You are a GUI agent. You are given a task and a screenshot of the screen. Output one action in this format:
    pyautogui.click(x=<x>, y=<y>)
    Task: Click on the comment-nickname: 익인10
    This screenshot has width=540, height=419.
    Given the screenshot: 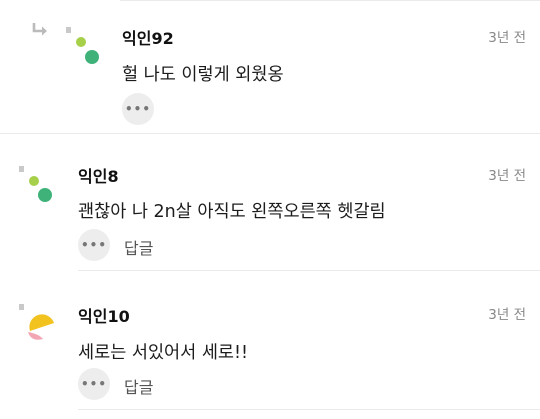 What is the action you would take?
    pyautogui.click(x=104, y=315)
    